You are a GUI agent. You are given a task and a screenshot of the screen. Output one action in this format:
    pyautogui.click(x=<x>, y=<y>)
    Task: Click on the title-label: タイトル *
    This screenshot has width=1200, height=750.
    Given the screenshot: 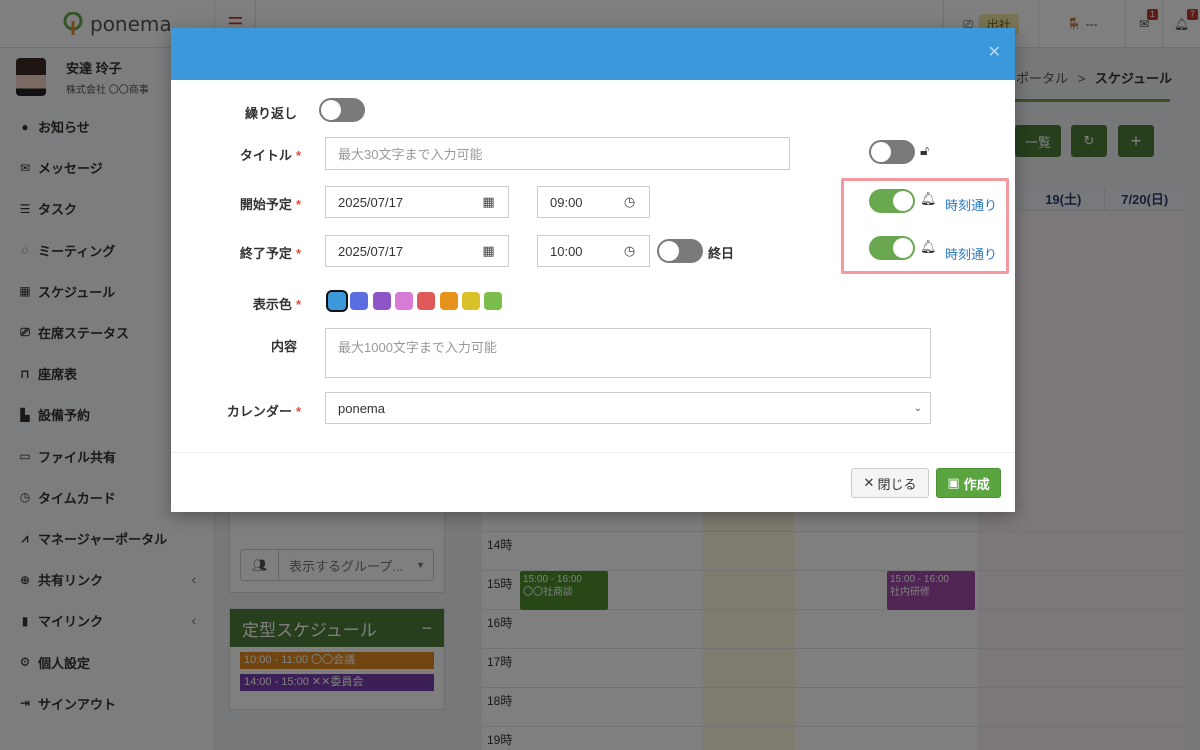 What is the action you would take?
    pyautogui.click(x=256, y=154)
    